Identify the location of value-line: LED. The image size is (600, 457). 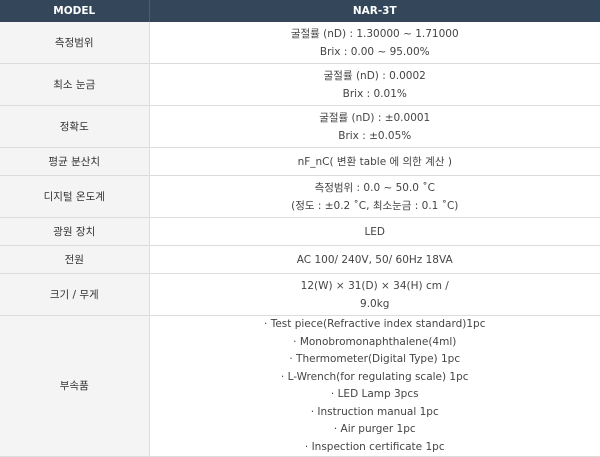
(375, 232).